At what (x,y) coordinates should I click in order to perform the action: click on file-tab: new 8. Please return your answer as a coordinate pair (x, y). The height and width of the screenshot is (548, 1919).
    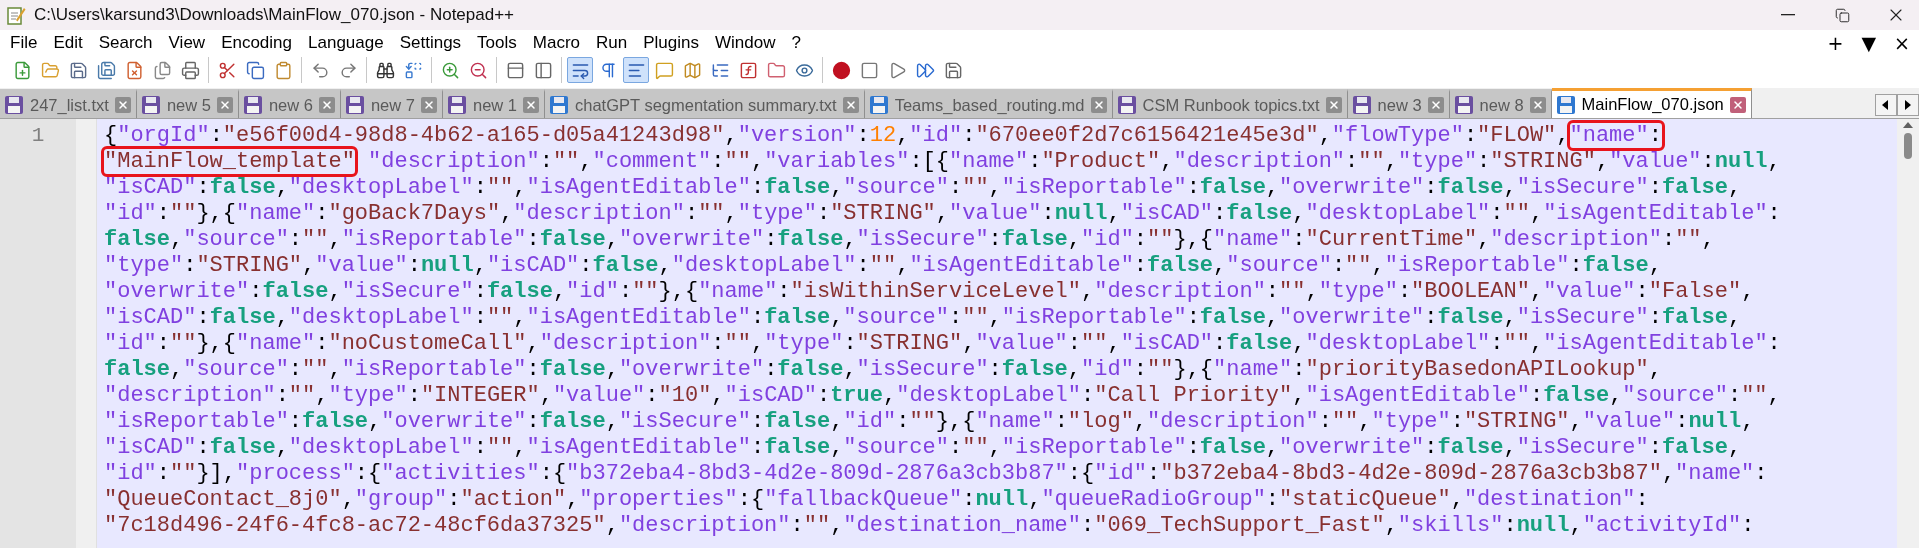
    Looking at the image, I should click on (1500, 103).